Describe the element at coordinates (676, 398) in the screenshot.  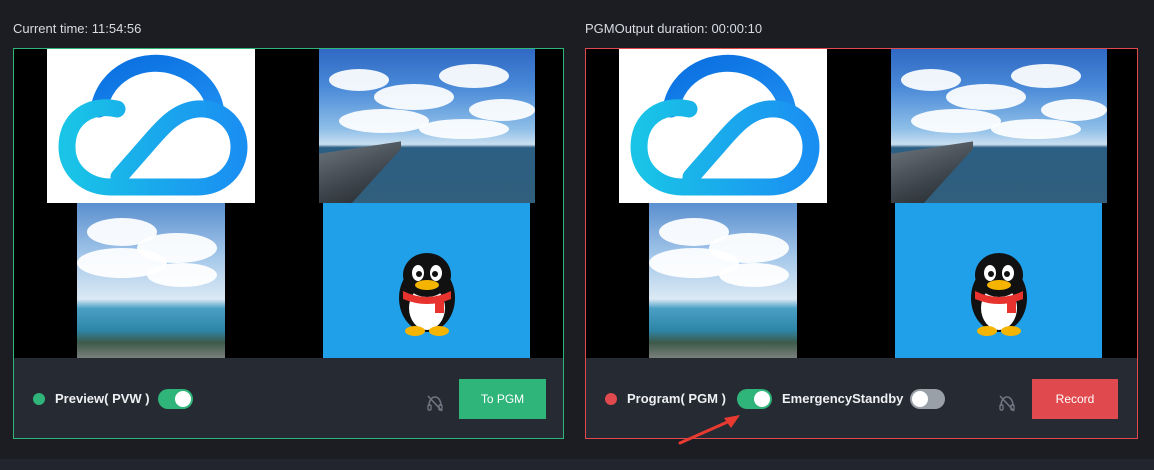
I see `pgm-label: Program( PGM )` at that location.